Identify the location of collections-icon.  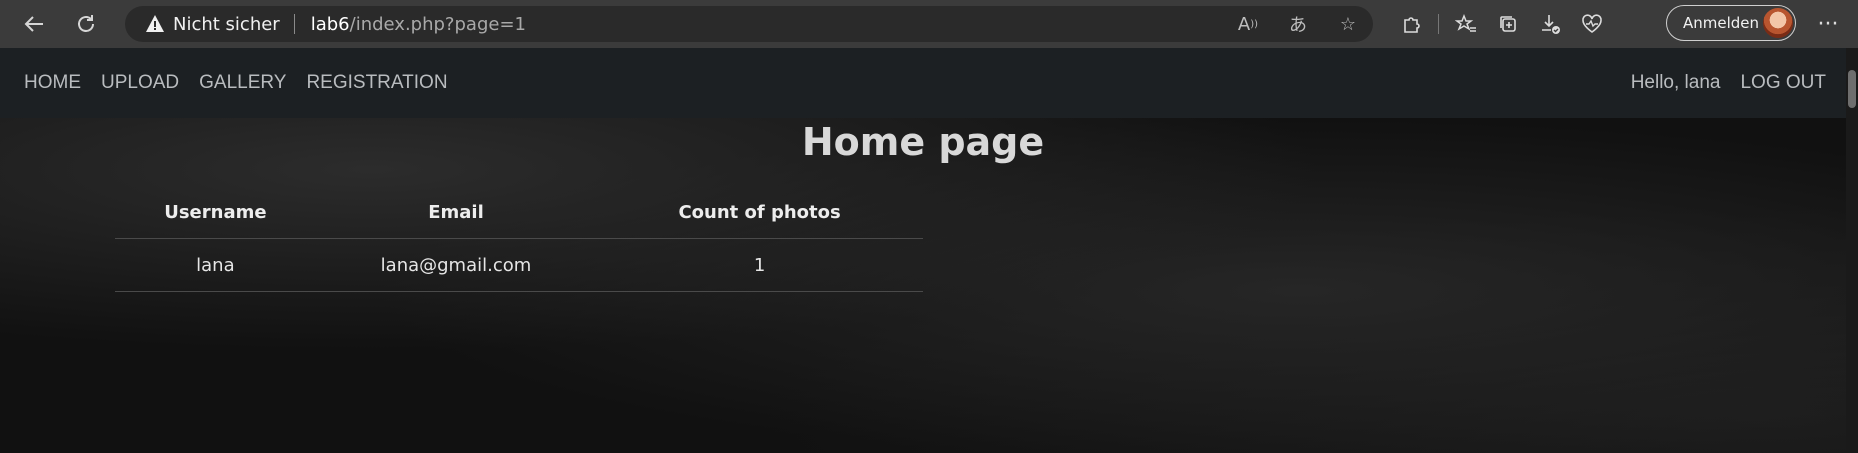
(1508, 24).